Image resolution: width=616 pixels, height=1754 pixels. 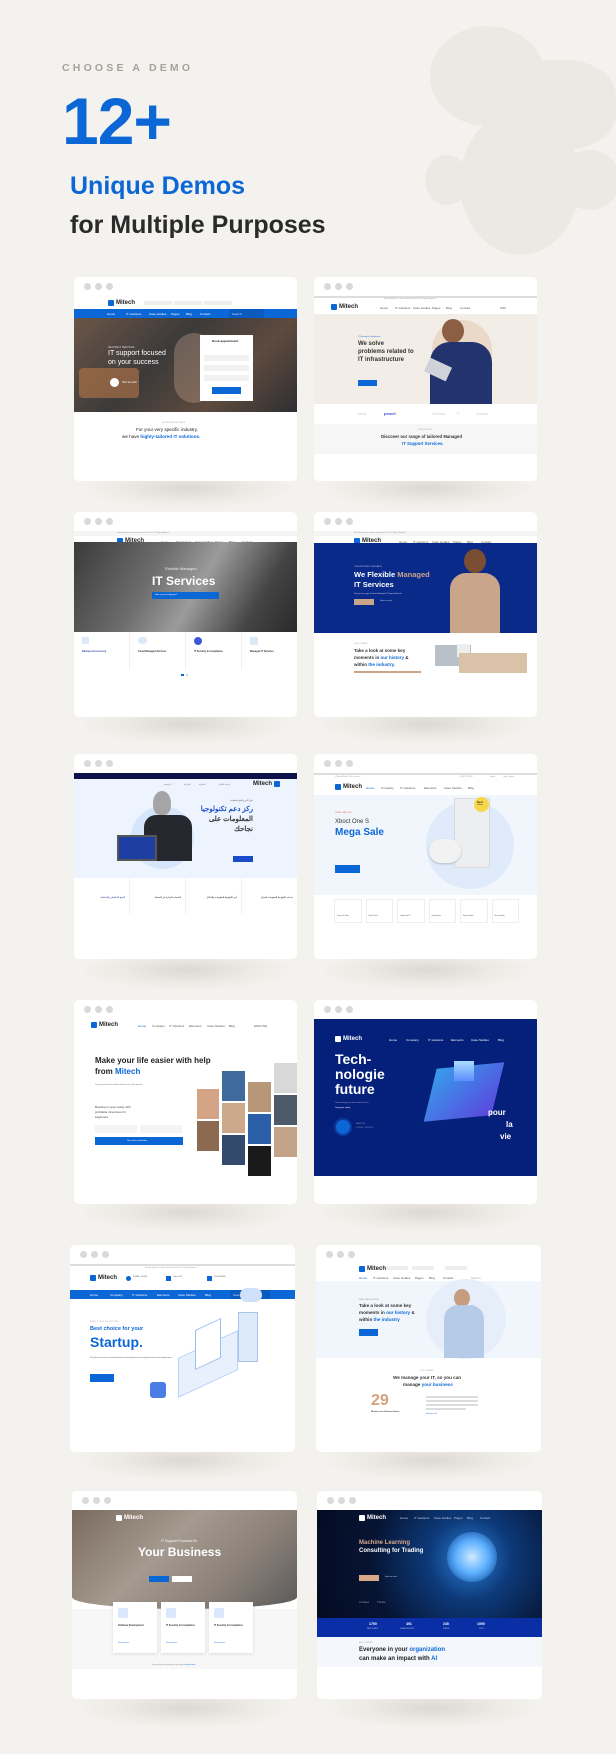 I want to click on partner-logos: sella pencil Kitchen P Youare, so click(x=425, y=414).